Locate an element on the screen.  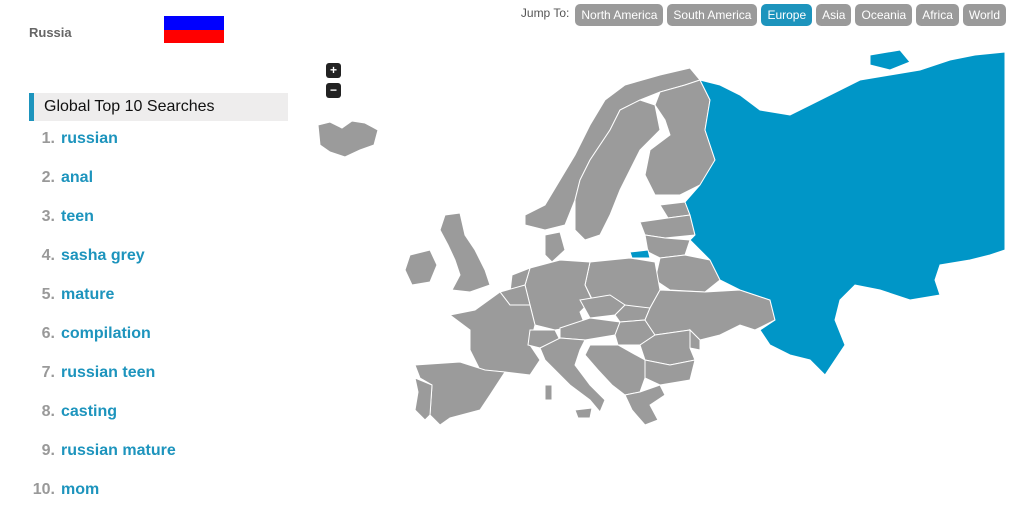
country-uk is located at coordinates (465, 252).